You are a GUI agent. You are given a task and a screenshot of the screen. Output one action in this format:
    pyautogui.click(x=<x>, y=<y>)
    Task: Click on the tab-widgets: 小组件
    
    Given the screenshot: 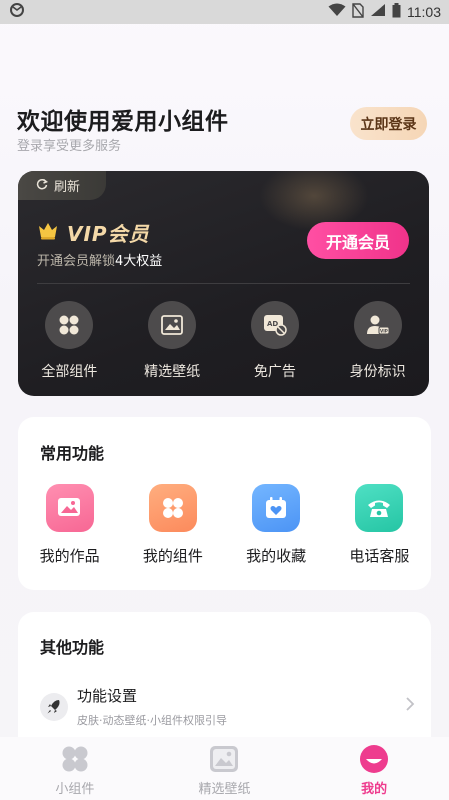 What is the action you would take?
    pyautogui.click(x=75, y=770)
    